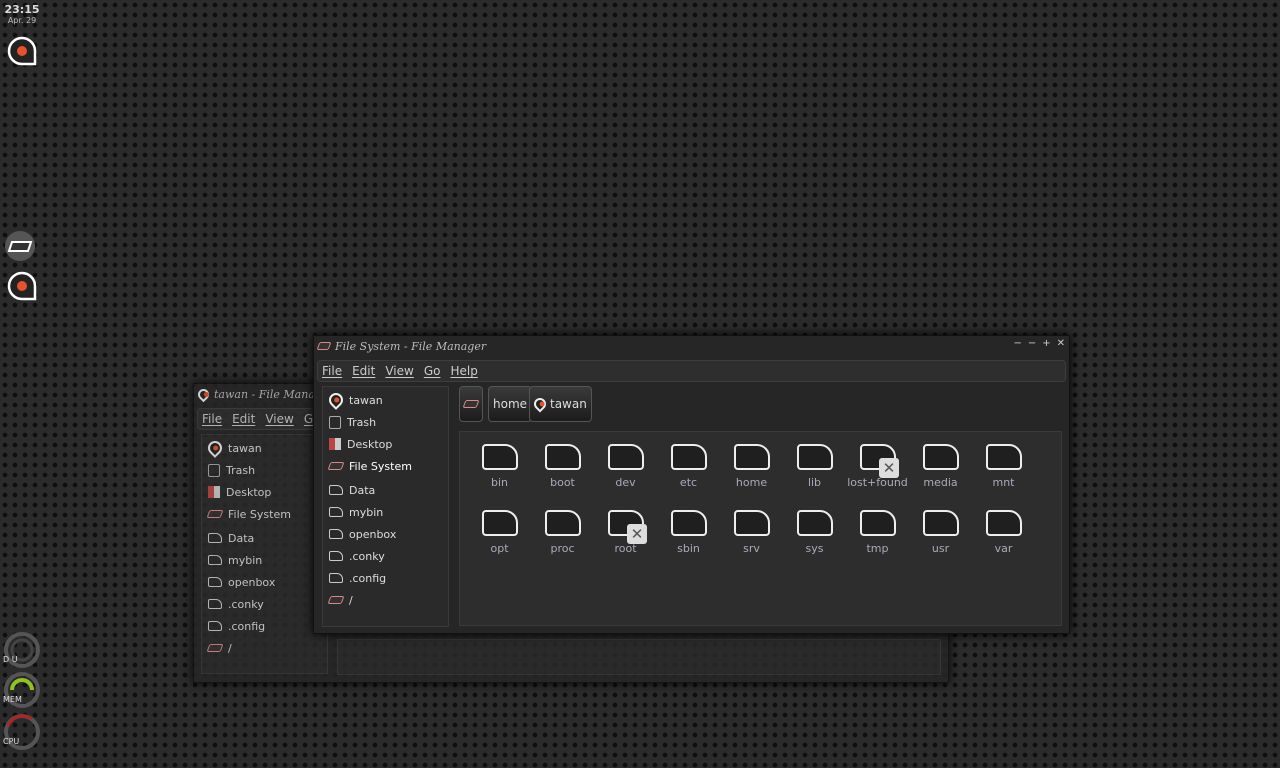 This screenshot has height=768, width=1280. I want to click on folder-item: ✕ root, so click(625, 543).